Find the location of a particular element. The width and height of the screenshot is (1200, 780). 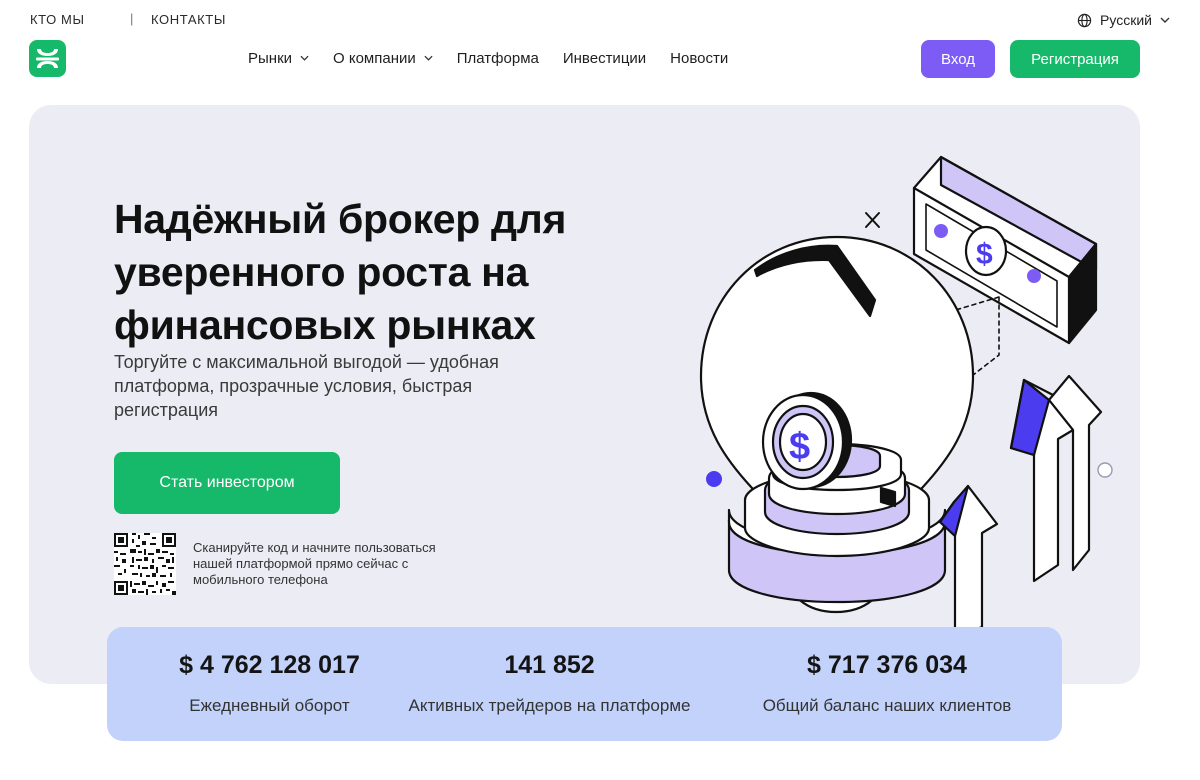

nav-markets-label: Рынки is located at coordinates (270, 58).